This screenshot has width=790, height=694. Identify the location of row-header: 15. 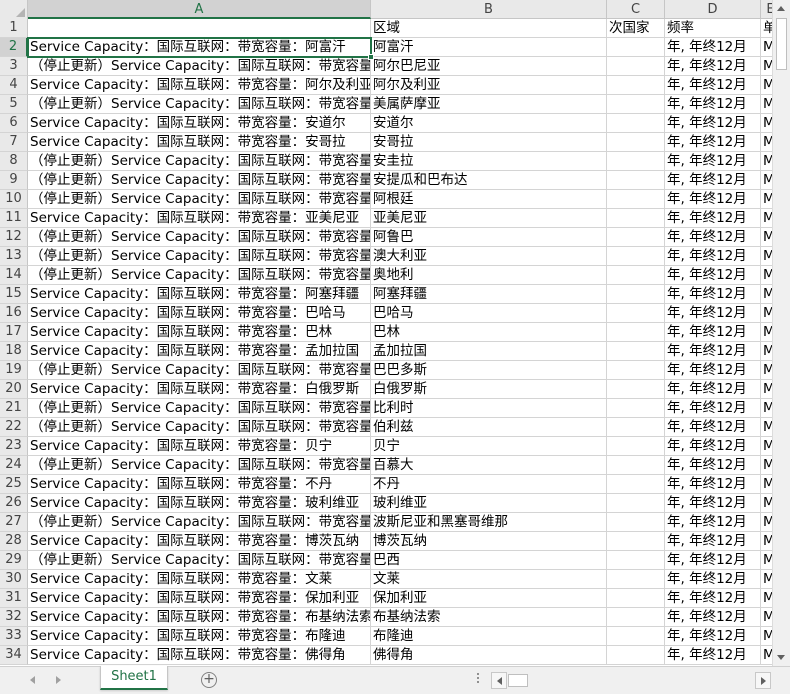
(14, 294).